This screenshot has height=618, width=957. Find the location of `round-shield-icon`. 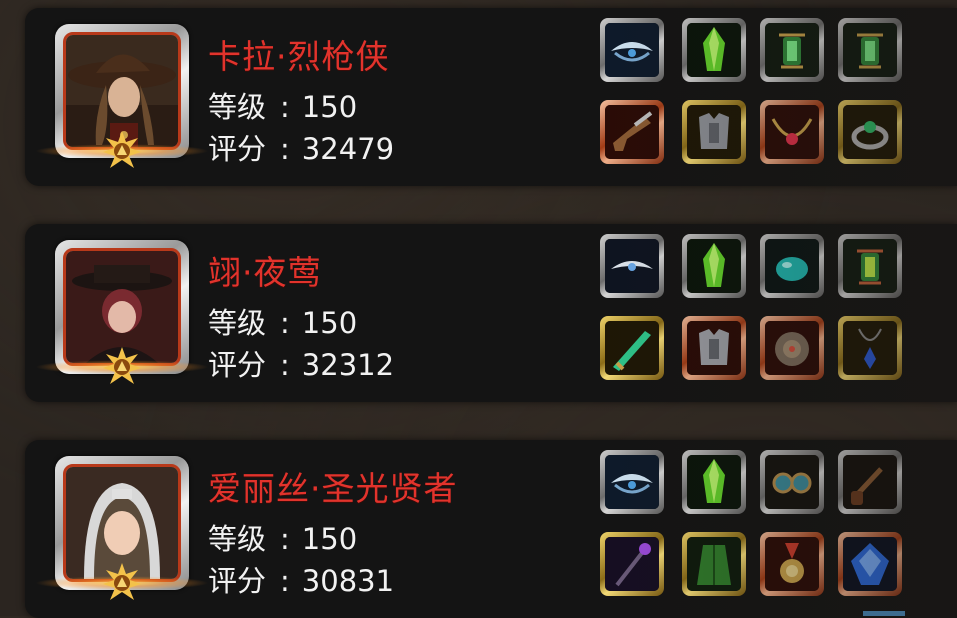

round-shield-icon is located at coordinates (792, 348).